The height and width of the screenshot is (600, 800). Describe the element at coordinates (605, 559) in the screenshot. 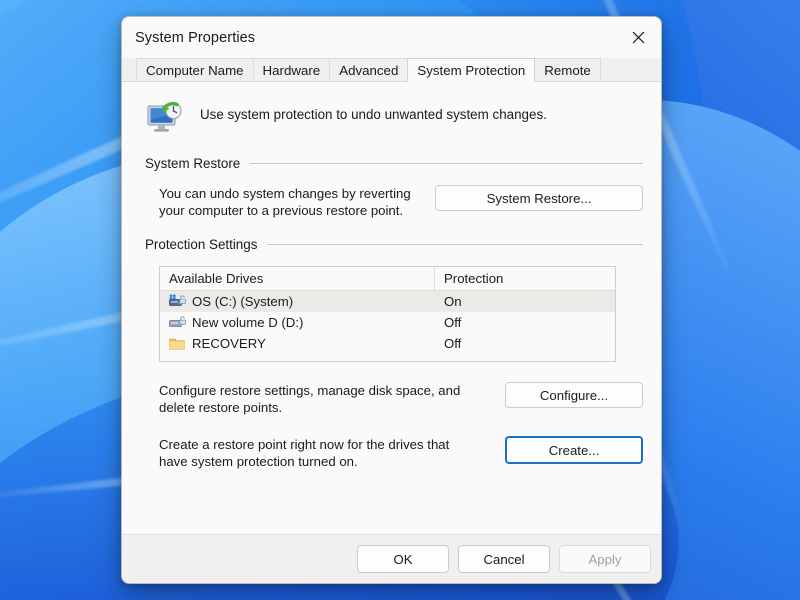

I see `apply-button: Apply` at that location.